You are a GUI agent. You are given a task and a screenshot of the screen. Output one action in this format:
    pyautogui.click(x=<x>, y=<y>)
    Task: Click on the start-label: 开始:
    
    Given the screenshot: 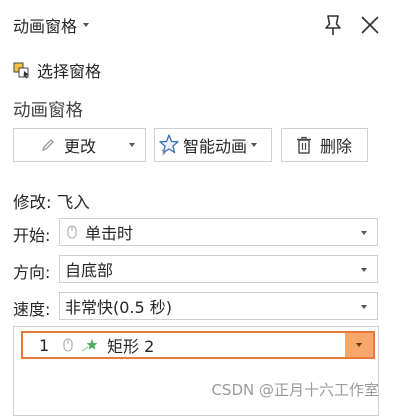 What is the action you would take?
    pyautogui.click(x=32, y=235)
    